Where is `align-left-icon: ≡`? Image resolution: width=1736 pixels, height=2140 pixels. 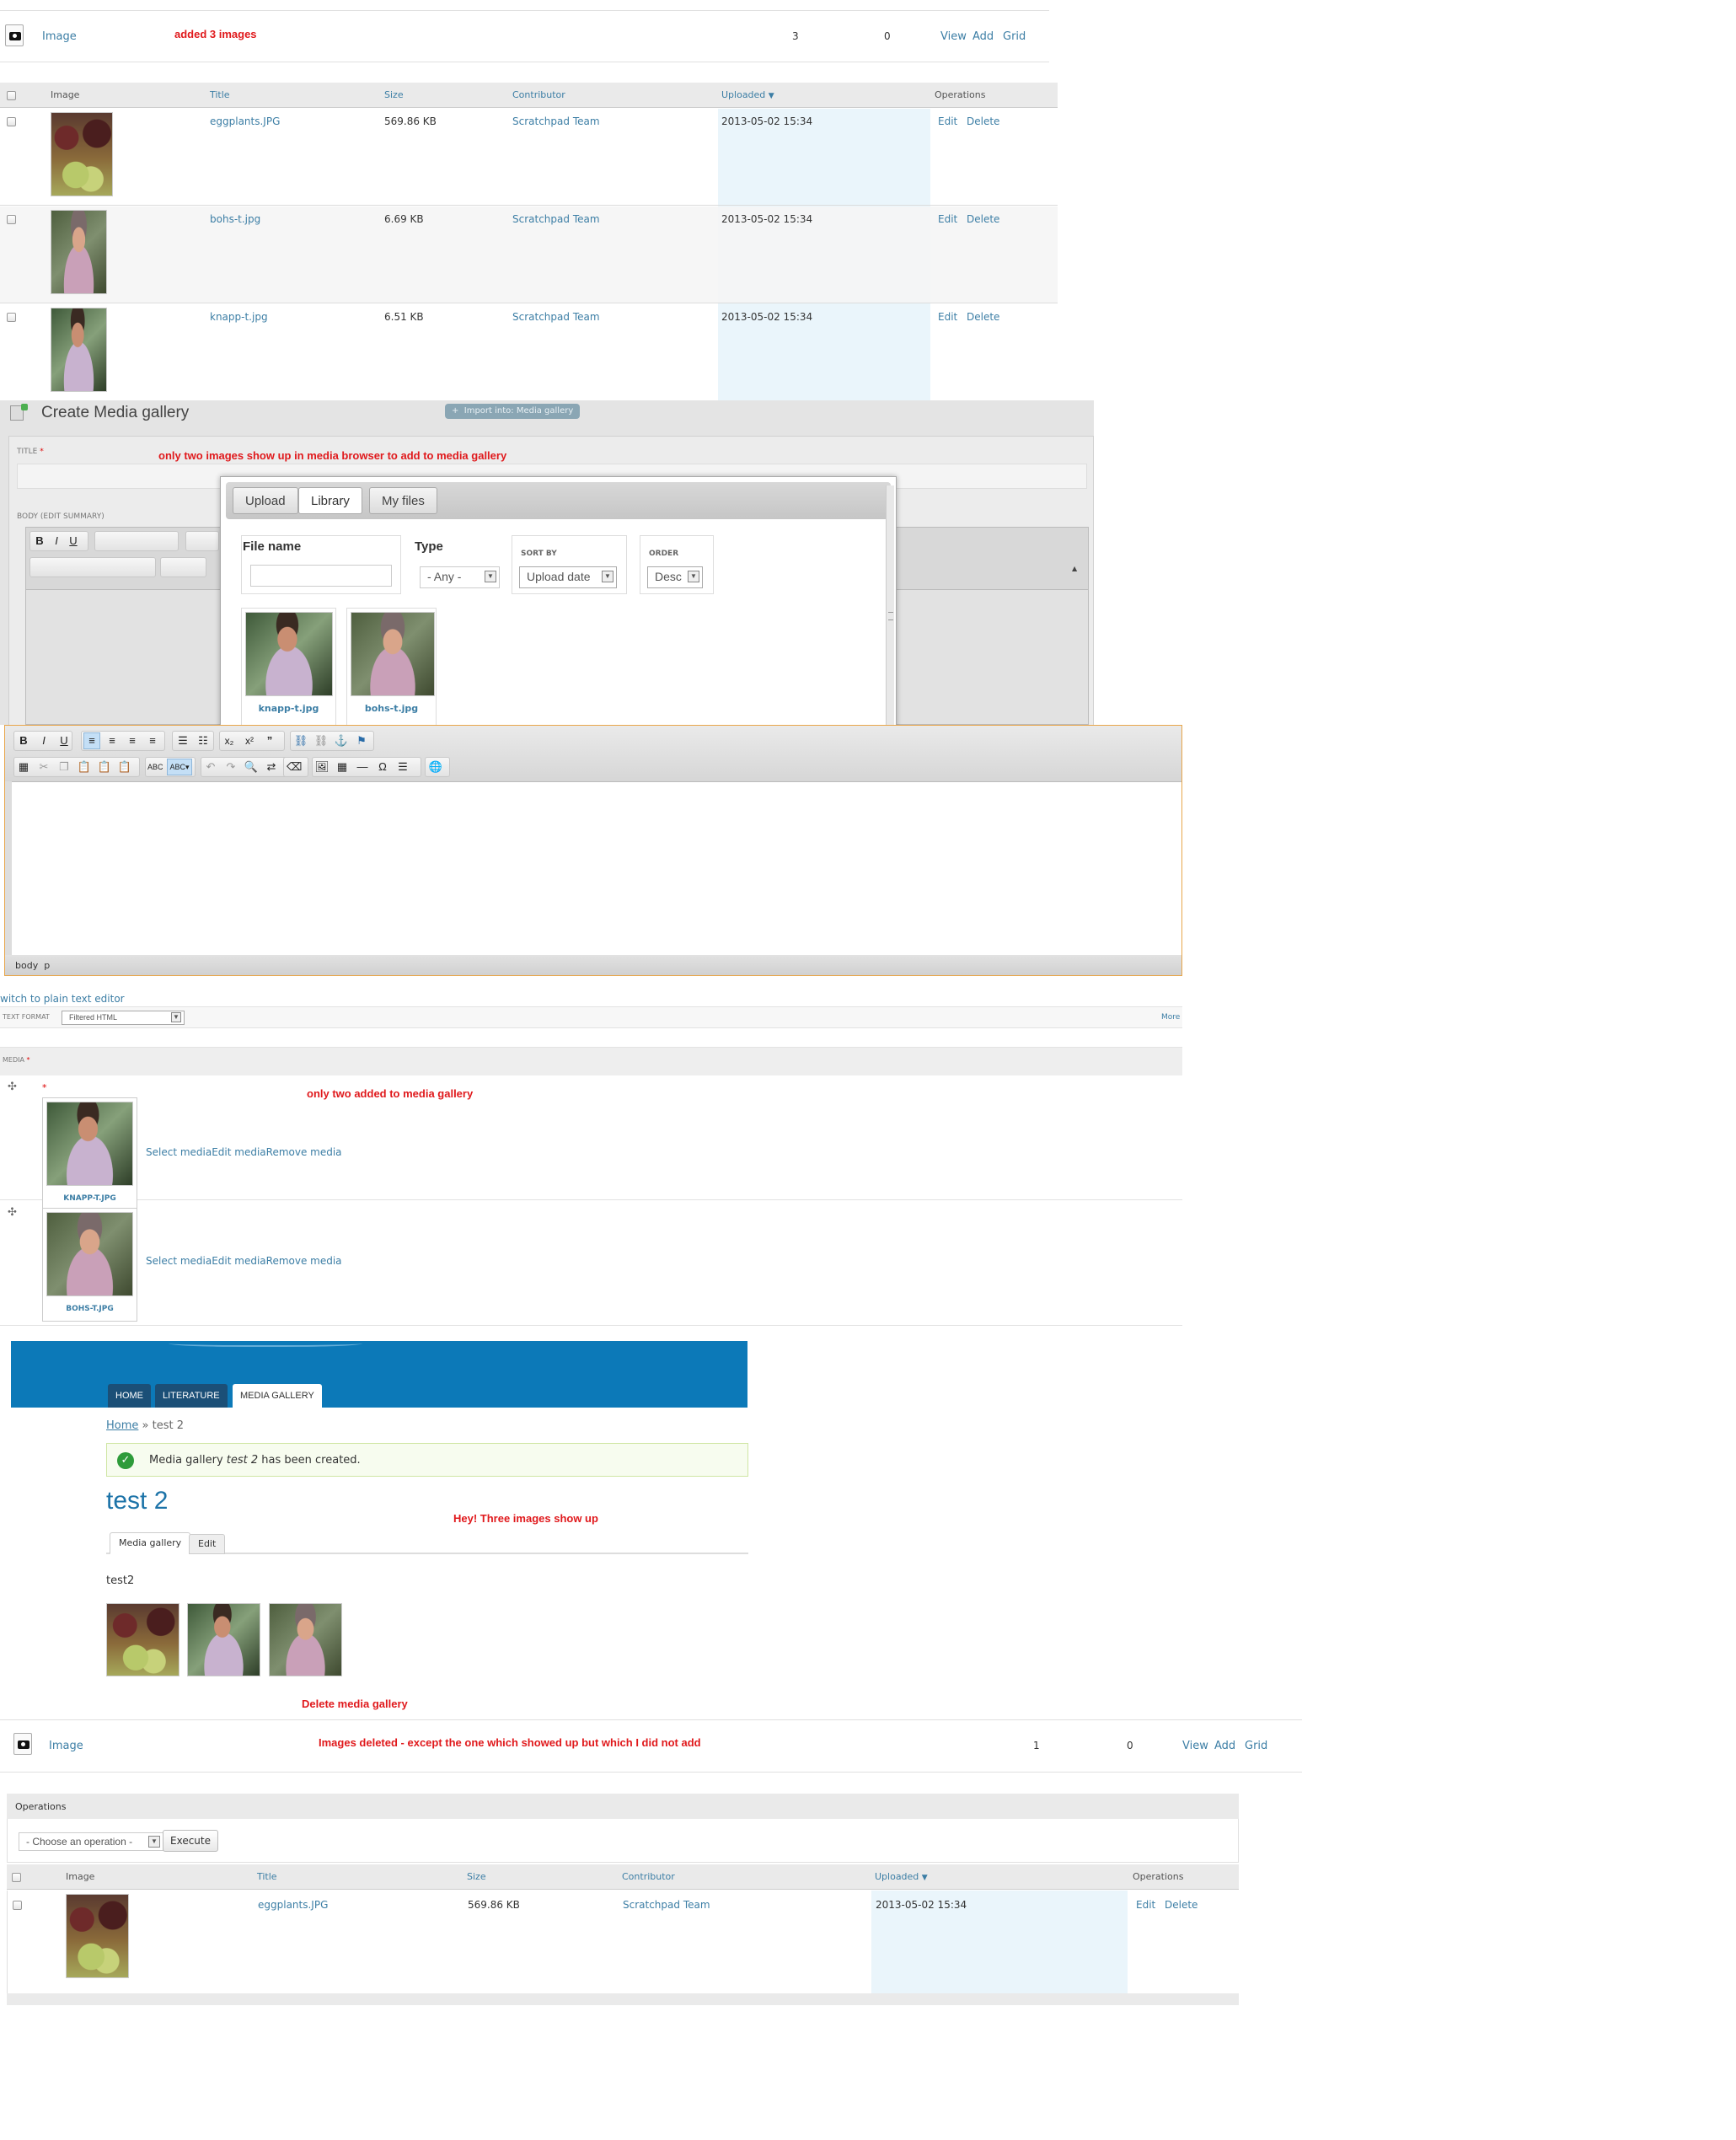
align-left-icon: ≡ is located at coordinates (91, 740).